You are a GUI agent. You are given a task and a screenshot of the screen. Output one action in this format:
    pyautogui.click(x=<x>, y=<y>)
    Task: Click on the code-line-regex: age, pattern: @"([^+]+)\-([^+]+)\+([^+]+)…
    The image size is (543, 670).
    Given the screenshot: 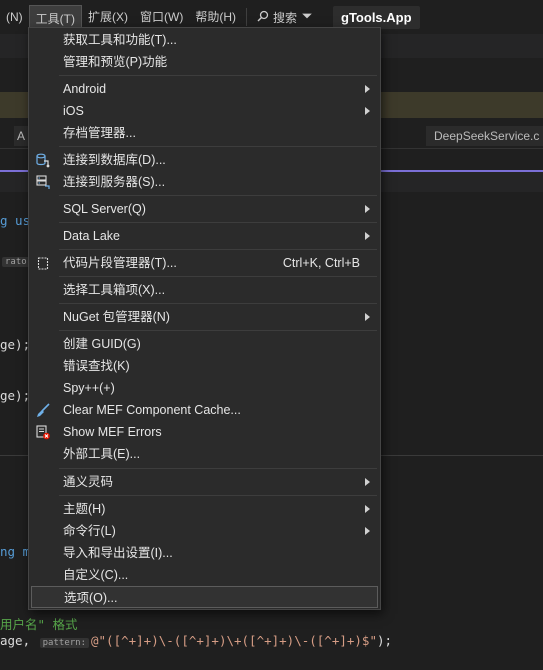 What is the action you would take?
    pyautogui.click(x=196, y=640)
    